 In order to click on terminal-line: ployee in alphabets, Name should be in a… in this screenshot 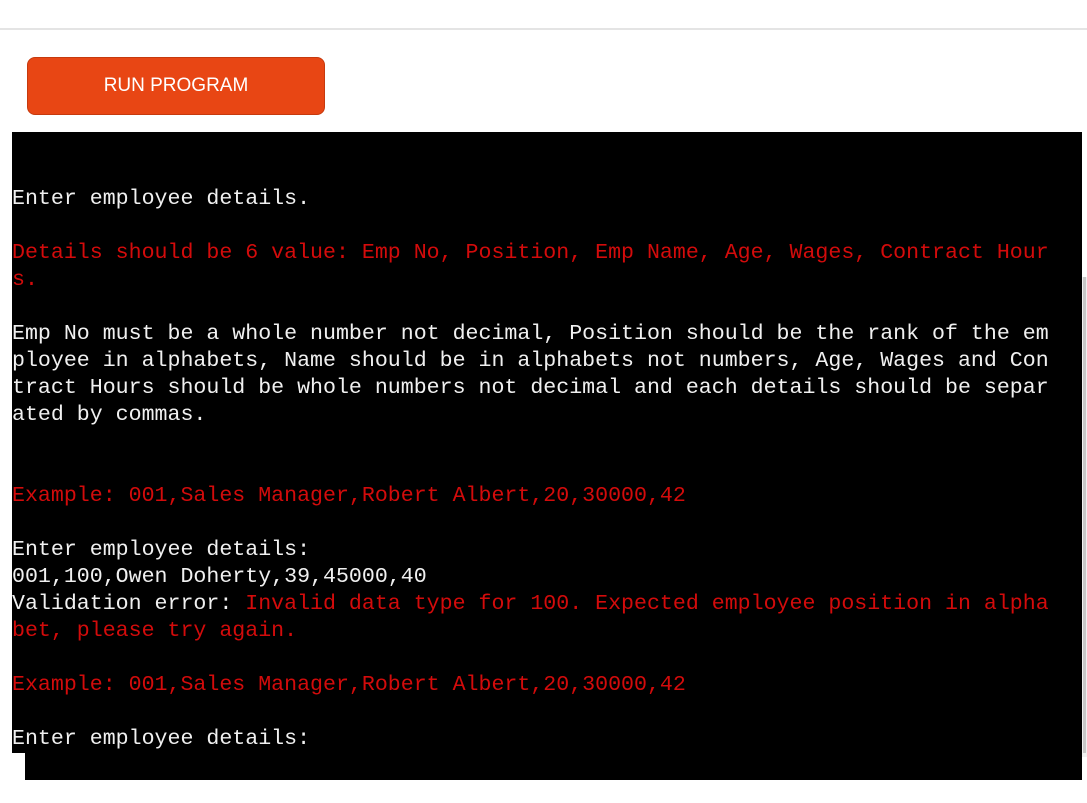, I will do `click(534, 361)`.